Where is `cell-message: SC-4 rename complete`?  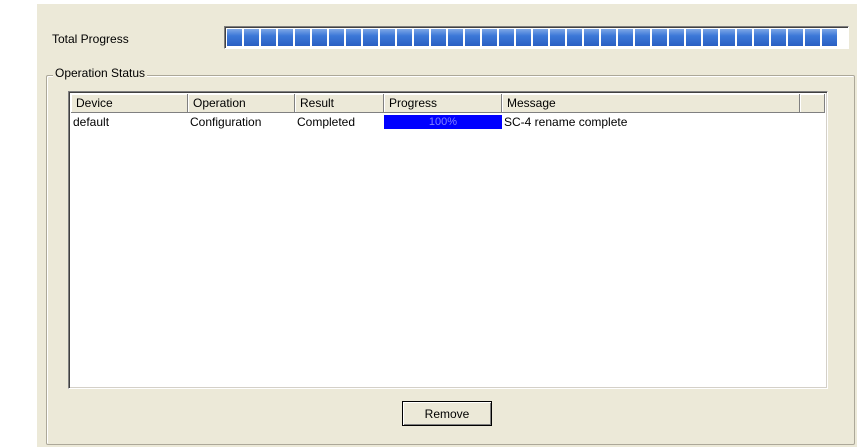
cell-message: SC-4 rename complete is located at coordinates (566, 122).